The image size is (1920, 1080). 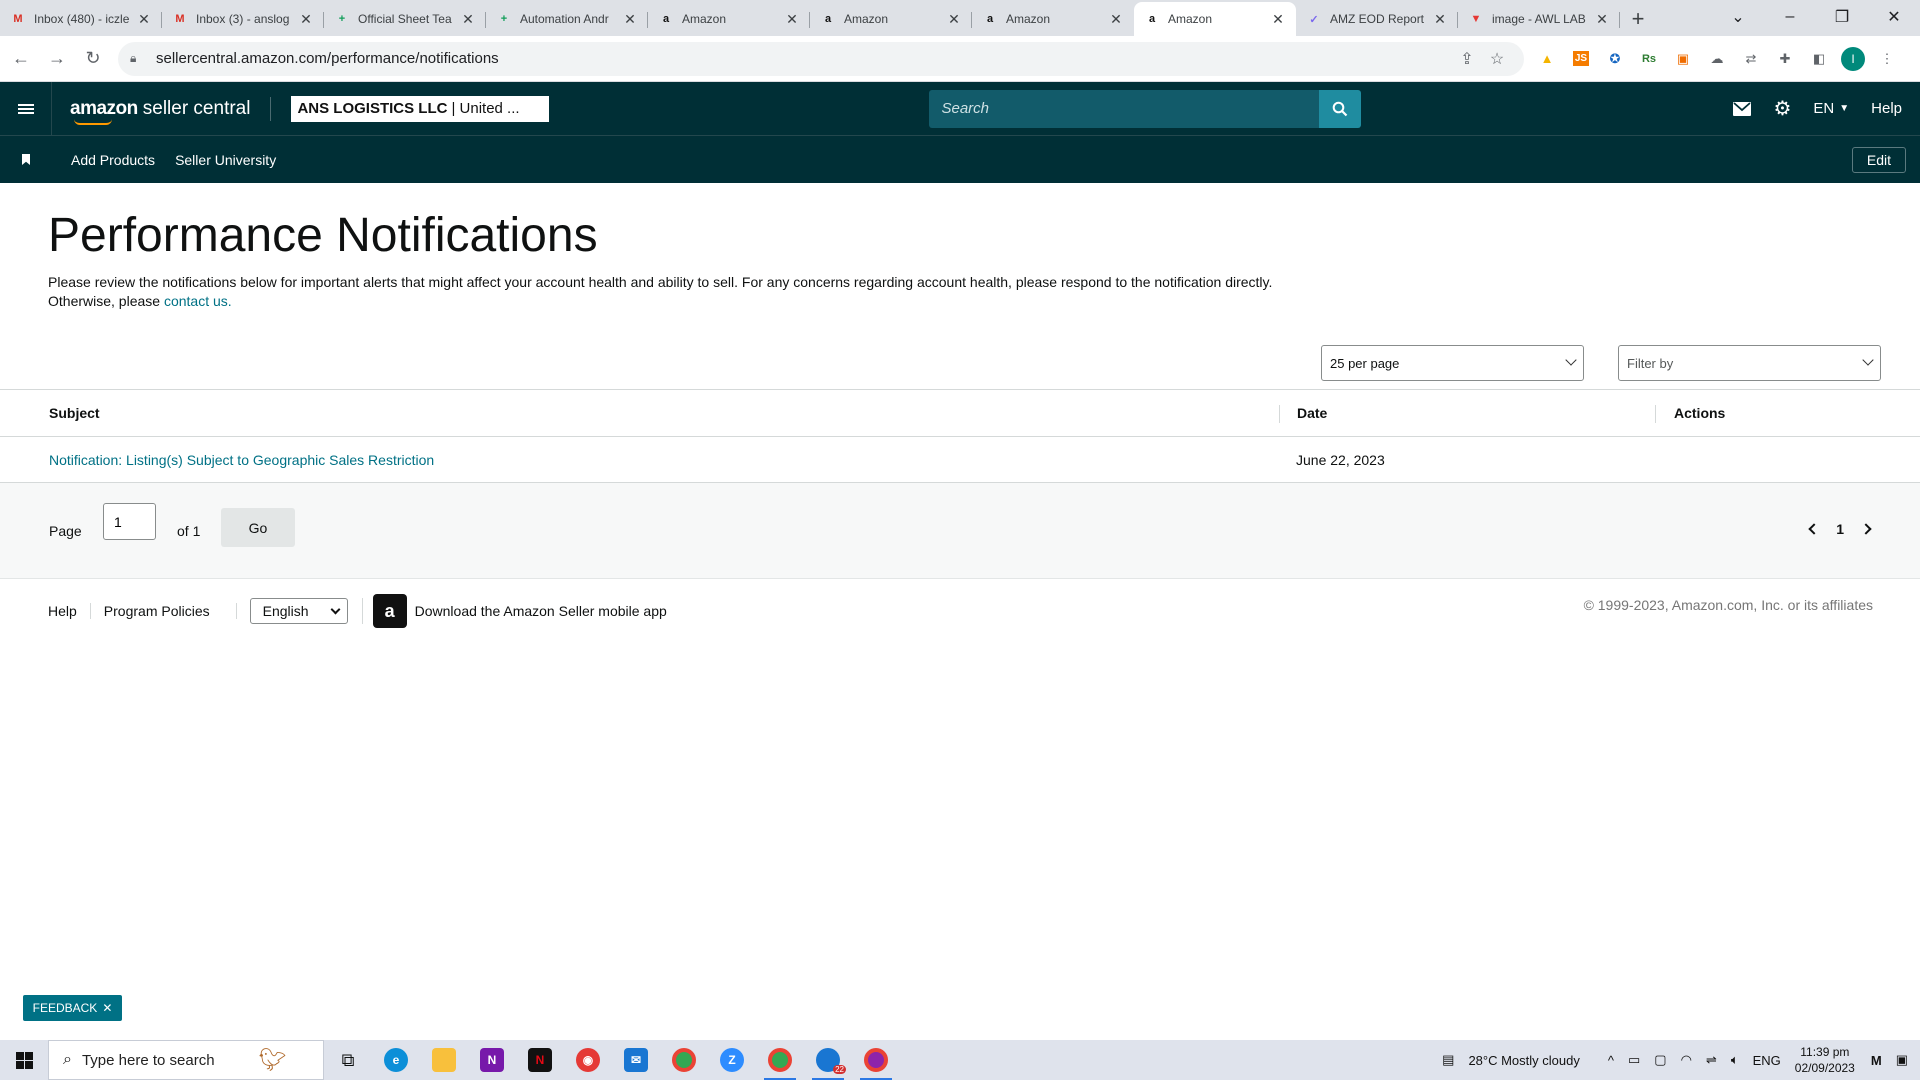 I want to click on weather-text: 28°C Mostly cloudy, so click(x=1523, y=1060).